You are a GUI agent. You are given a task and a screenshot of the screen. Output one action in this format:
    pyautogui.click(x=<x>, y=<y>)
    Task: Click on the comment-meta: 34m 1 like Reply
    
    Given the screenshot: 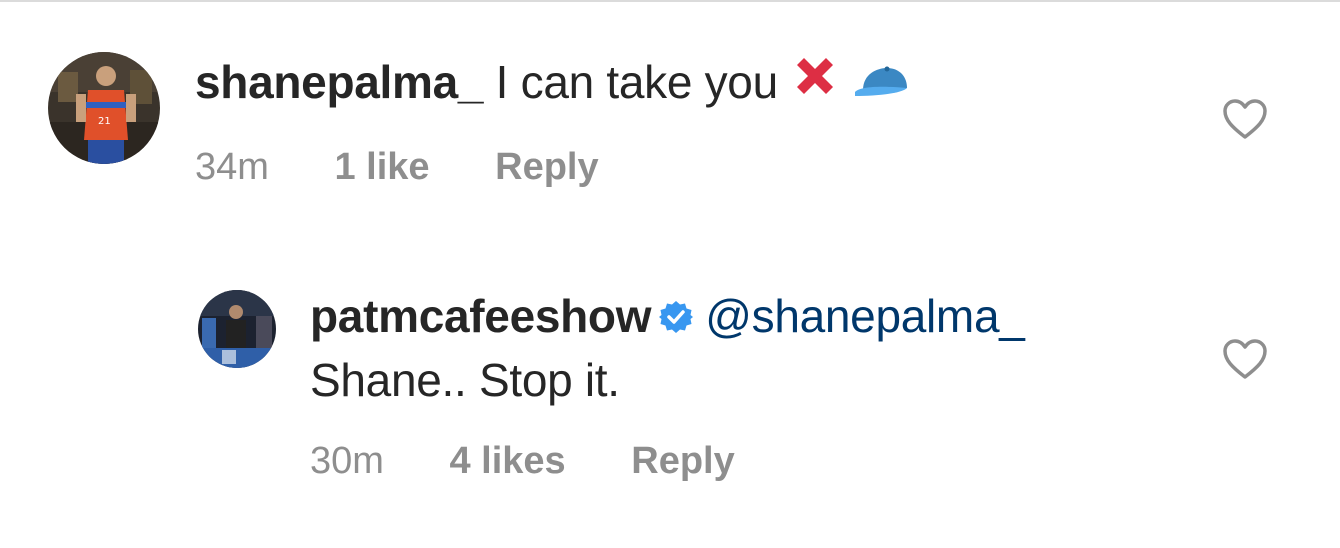 What is the action you would take?
    pyautogui.click(x=424, y=167)
    